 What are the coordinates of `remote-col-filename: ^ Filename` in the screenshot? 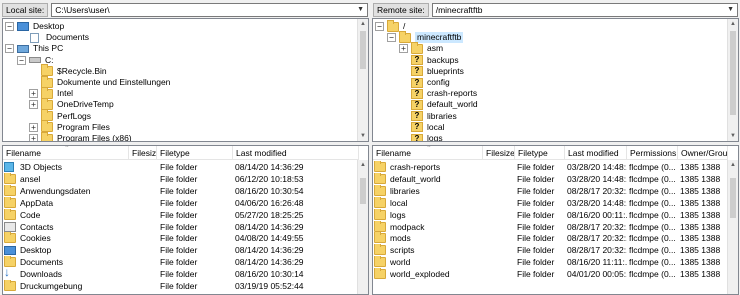 It's located at (428, 153).